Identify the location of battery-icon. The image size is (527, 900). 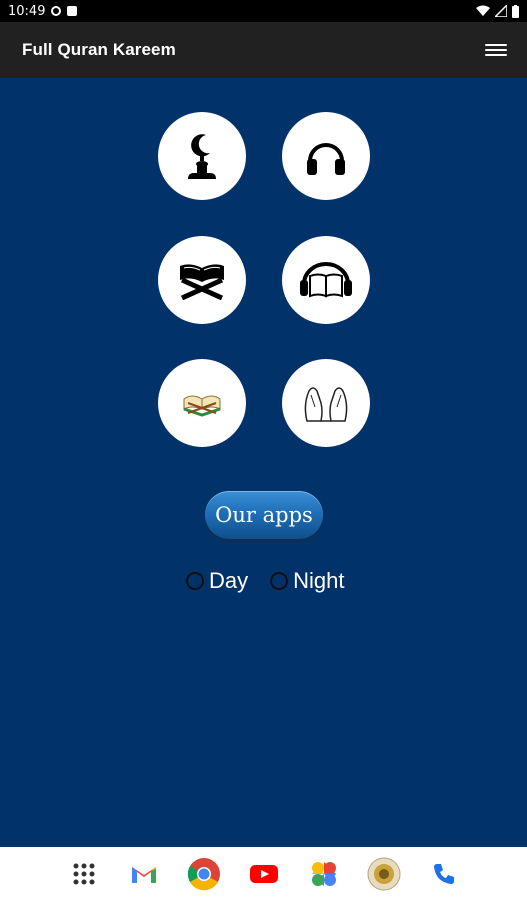
(515, 11).